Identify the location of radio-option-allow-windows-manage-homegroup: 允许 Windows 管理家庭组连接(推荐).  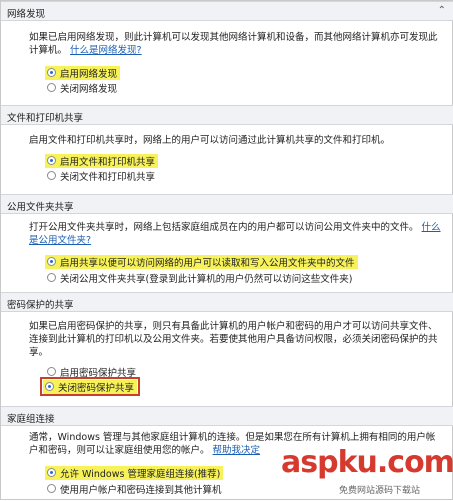
(134, 472).